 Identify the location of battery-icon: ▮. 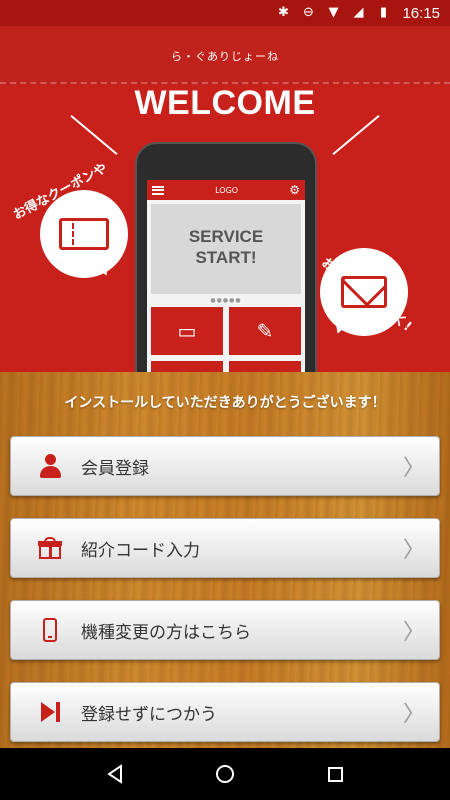
(383, 12).